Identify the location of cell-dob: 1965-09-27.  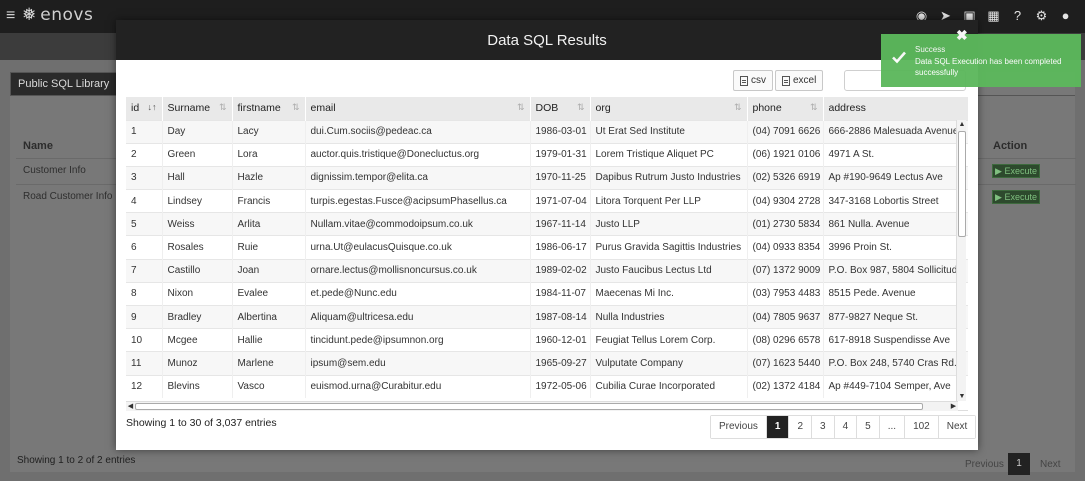
(560, 363).